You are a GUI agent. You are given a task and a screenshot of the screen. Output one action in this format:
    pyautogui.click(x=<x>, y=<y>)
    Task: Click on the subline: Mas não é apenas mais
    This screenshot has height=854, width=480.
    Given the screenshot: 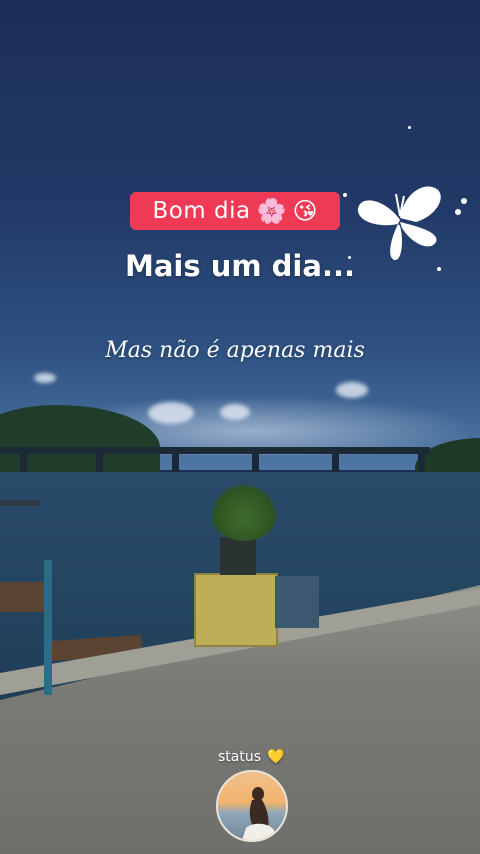 What is the action you would take?
    pyautogui.click(x=235, y=350)
    